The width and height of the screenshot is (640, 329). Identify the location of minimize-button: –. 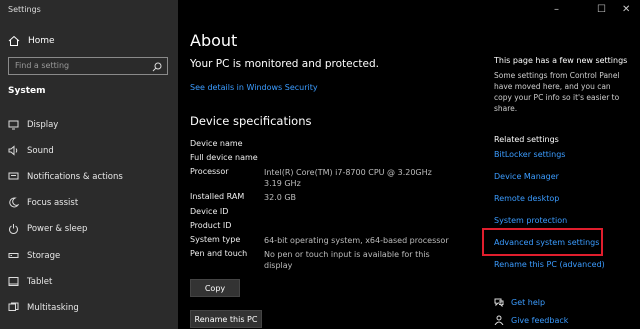
(556, 9).